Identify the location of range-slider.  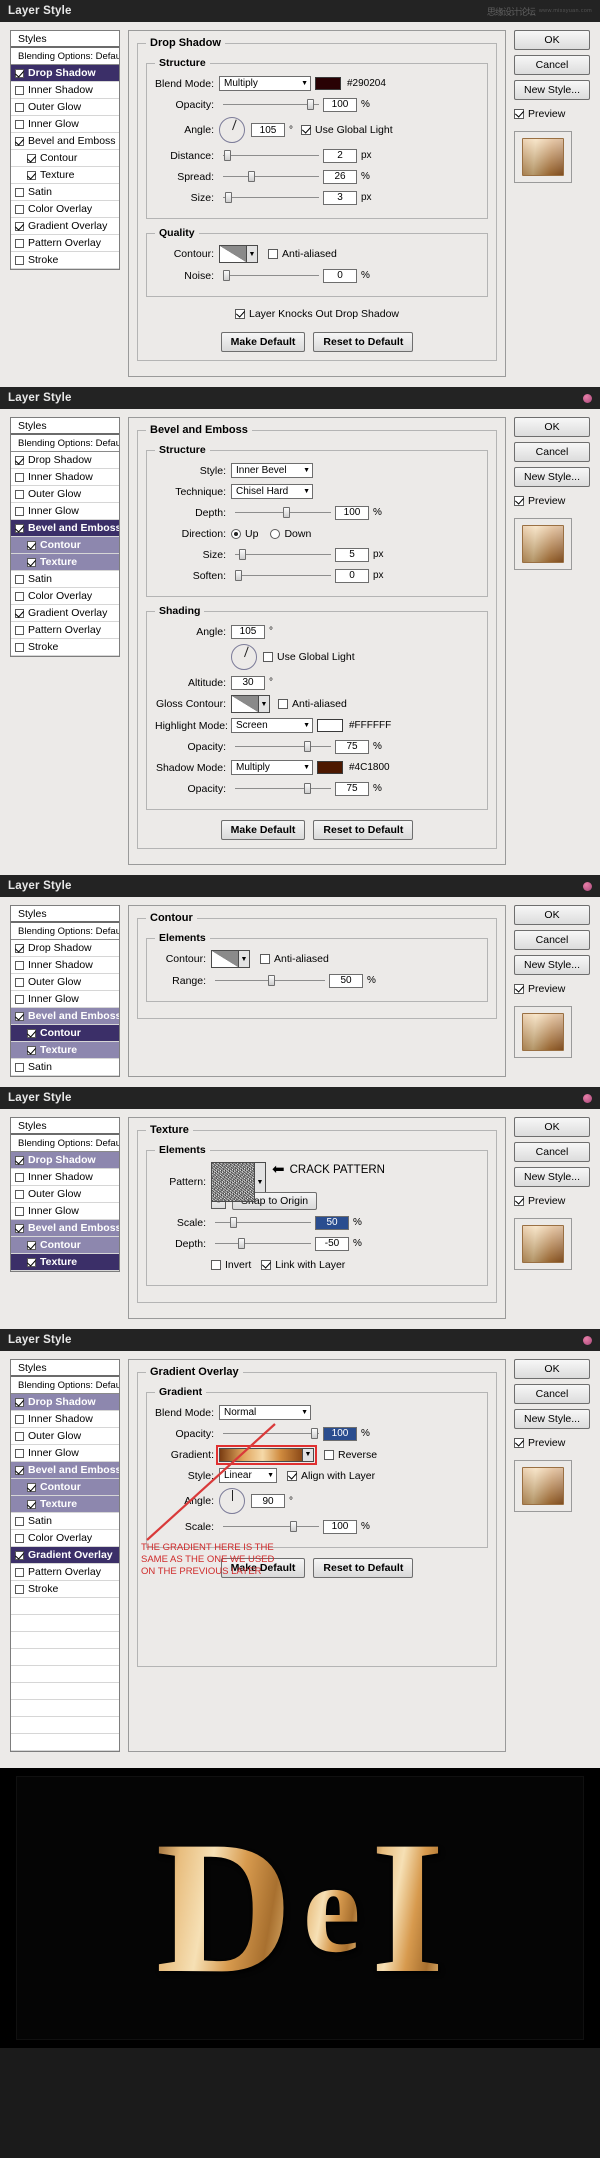
(270, 981).